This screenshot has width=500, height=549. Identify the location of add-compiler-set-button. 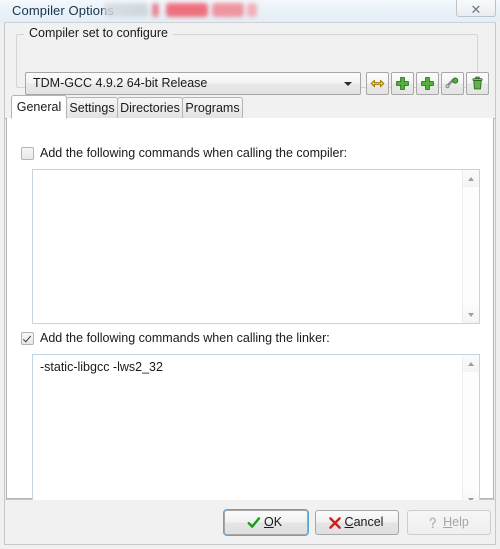
(402, 83).